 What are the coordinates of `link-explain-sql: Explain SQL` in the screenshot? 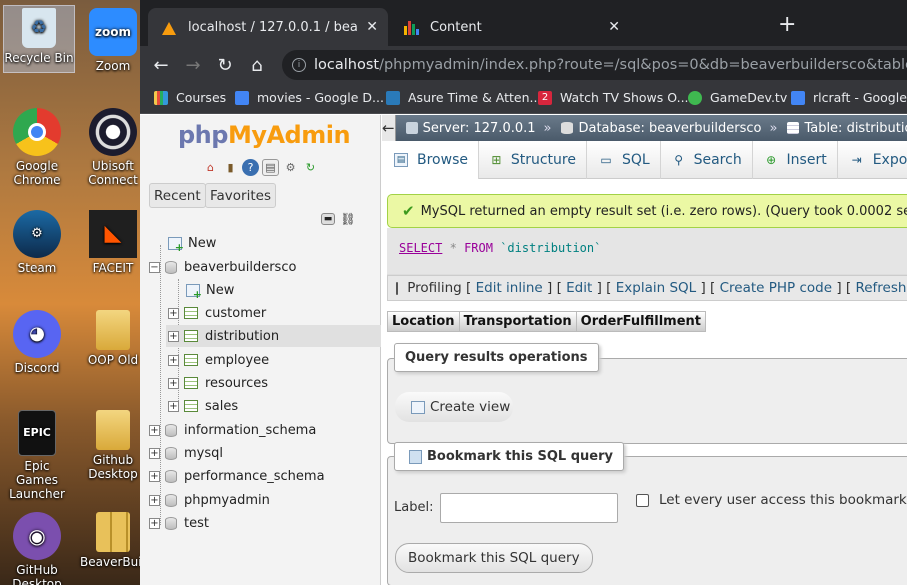 It's located at (656, 288).